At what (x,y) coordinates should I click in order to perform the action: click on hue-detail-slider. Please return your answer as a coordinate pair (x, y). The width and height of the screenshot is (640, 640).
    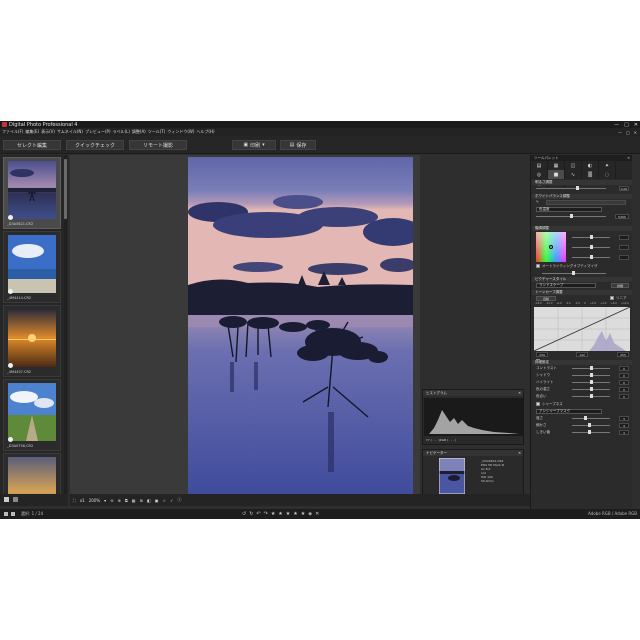
    Looking at the image, I should click on (591, 396).